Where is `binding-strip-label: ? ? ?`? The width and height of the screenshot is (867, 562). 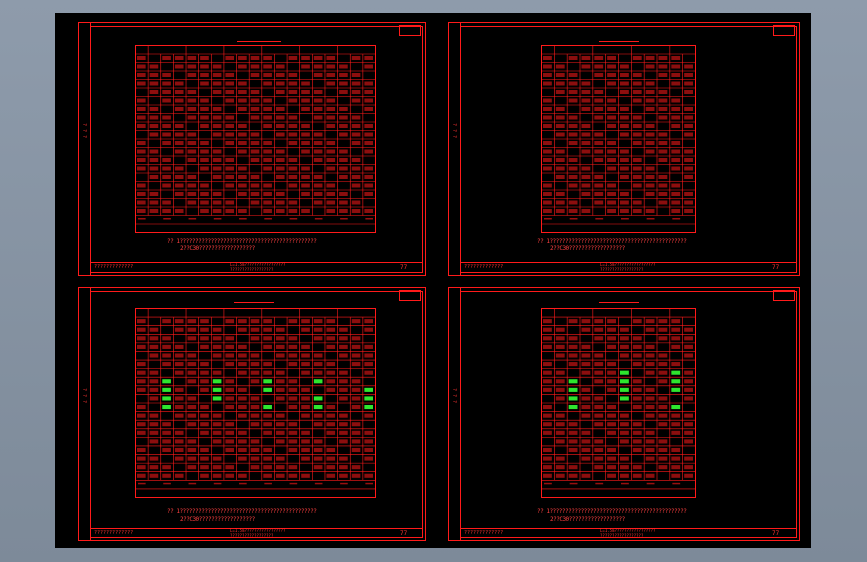 binding-strip-label: ? ? ? is located at coordinates (84, 396).